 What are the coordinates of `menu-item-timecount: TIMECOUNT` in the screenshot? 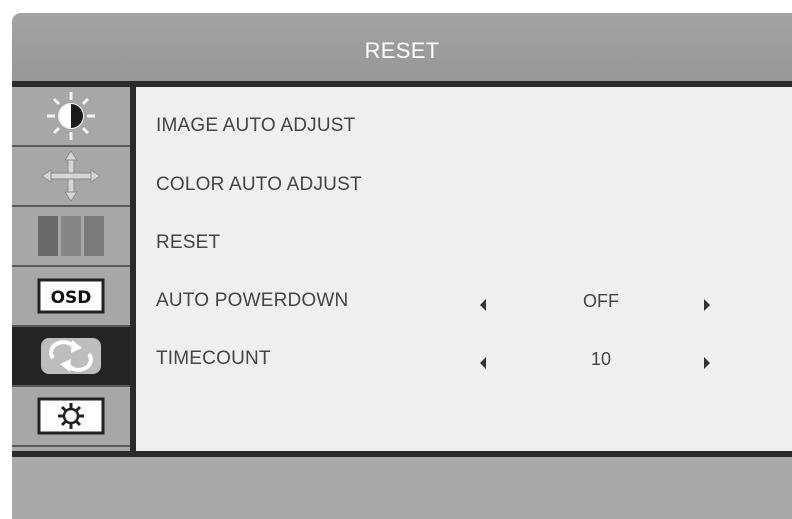 It's located at (213, 363).